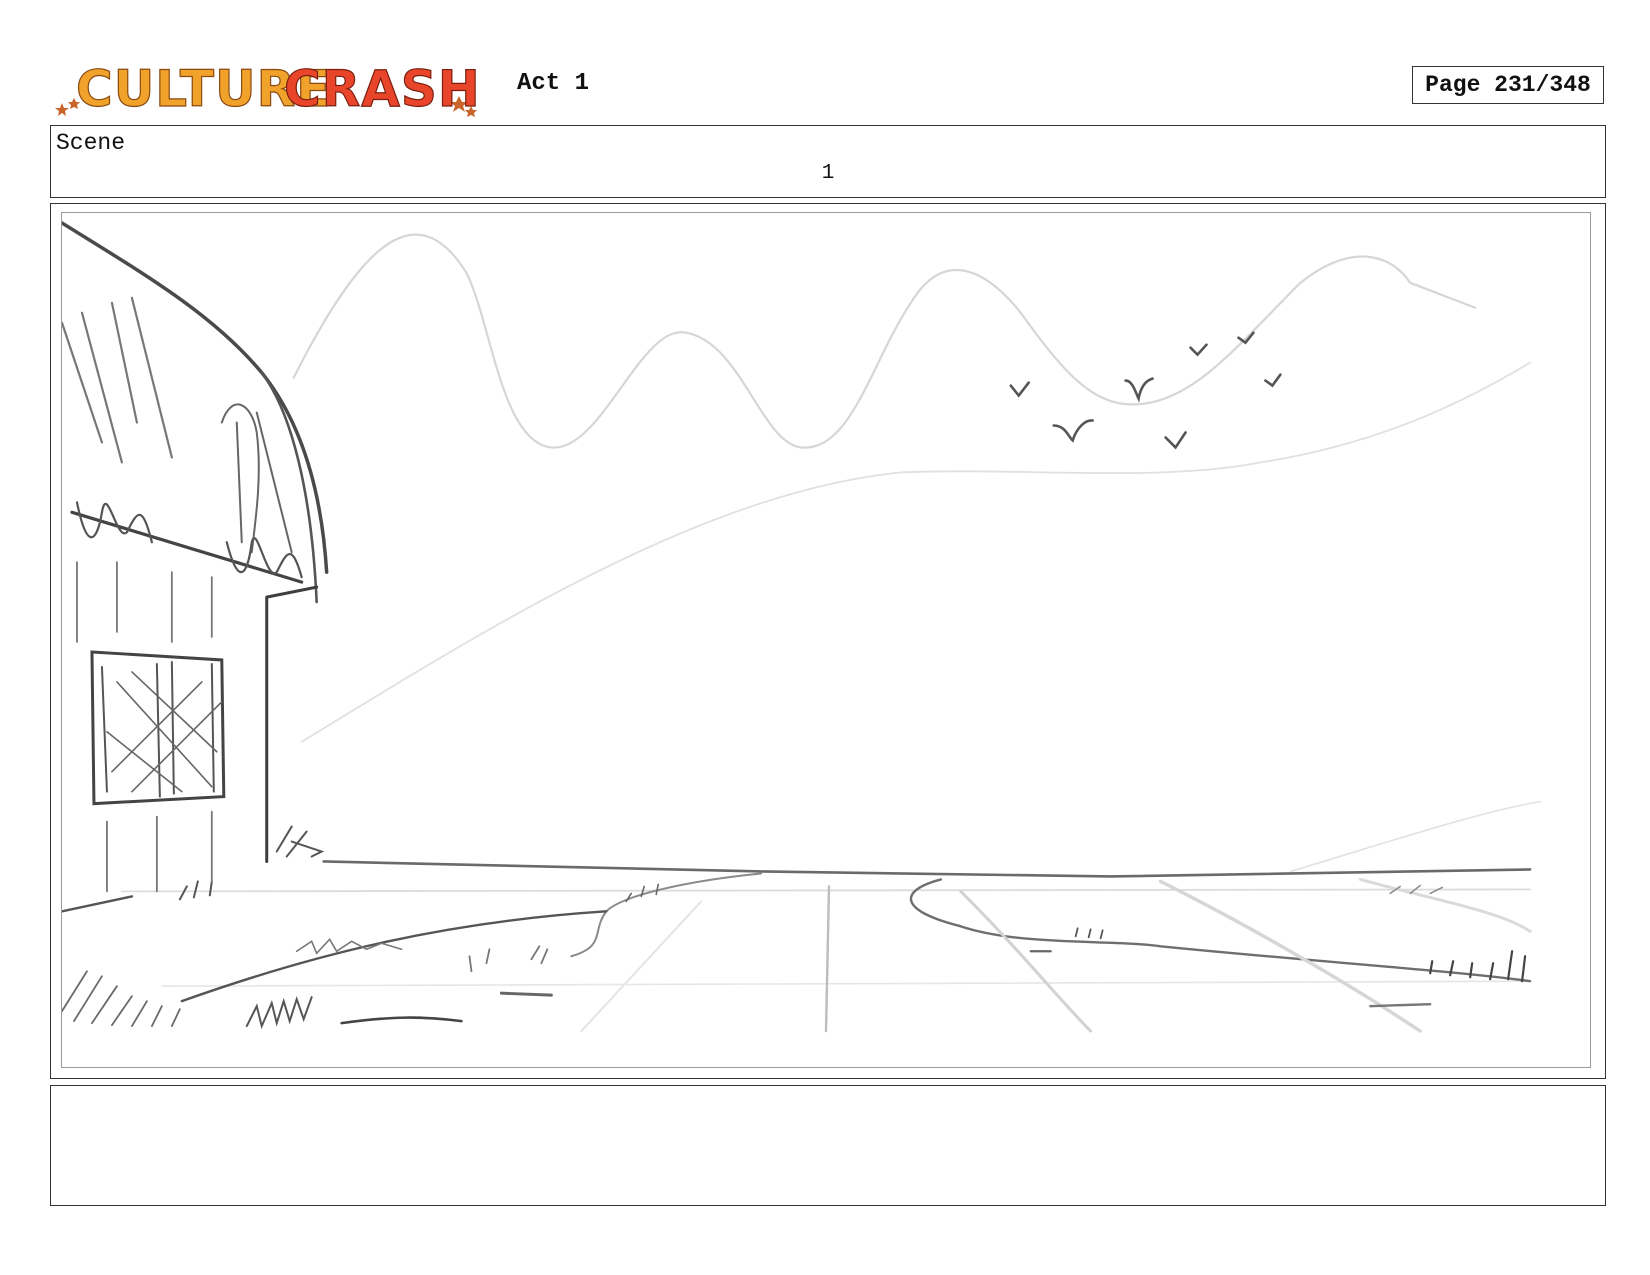  What do you see at coordinates (884, 341) in the screenshot?
I see `mountain-ridge` at bounding box center [884, 341].